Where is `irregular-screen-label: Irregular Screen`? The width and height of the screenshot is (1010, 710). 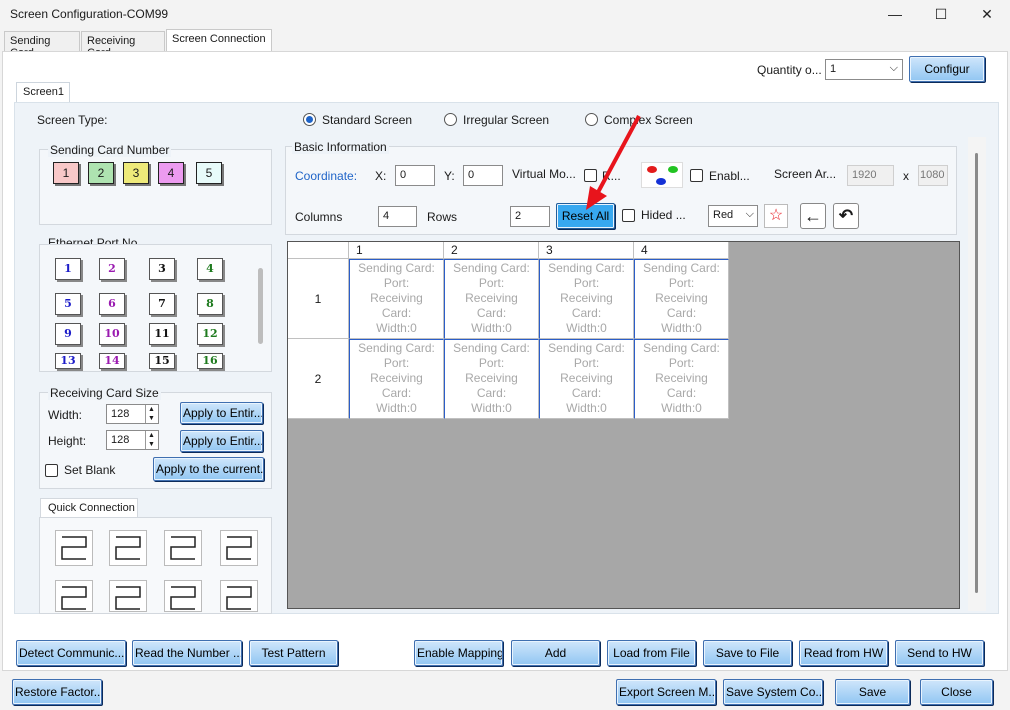
irregular-screen-label: Irregular Screen is located at coordinates (506, 120).